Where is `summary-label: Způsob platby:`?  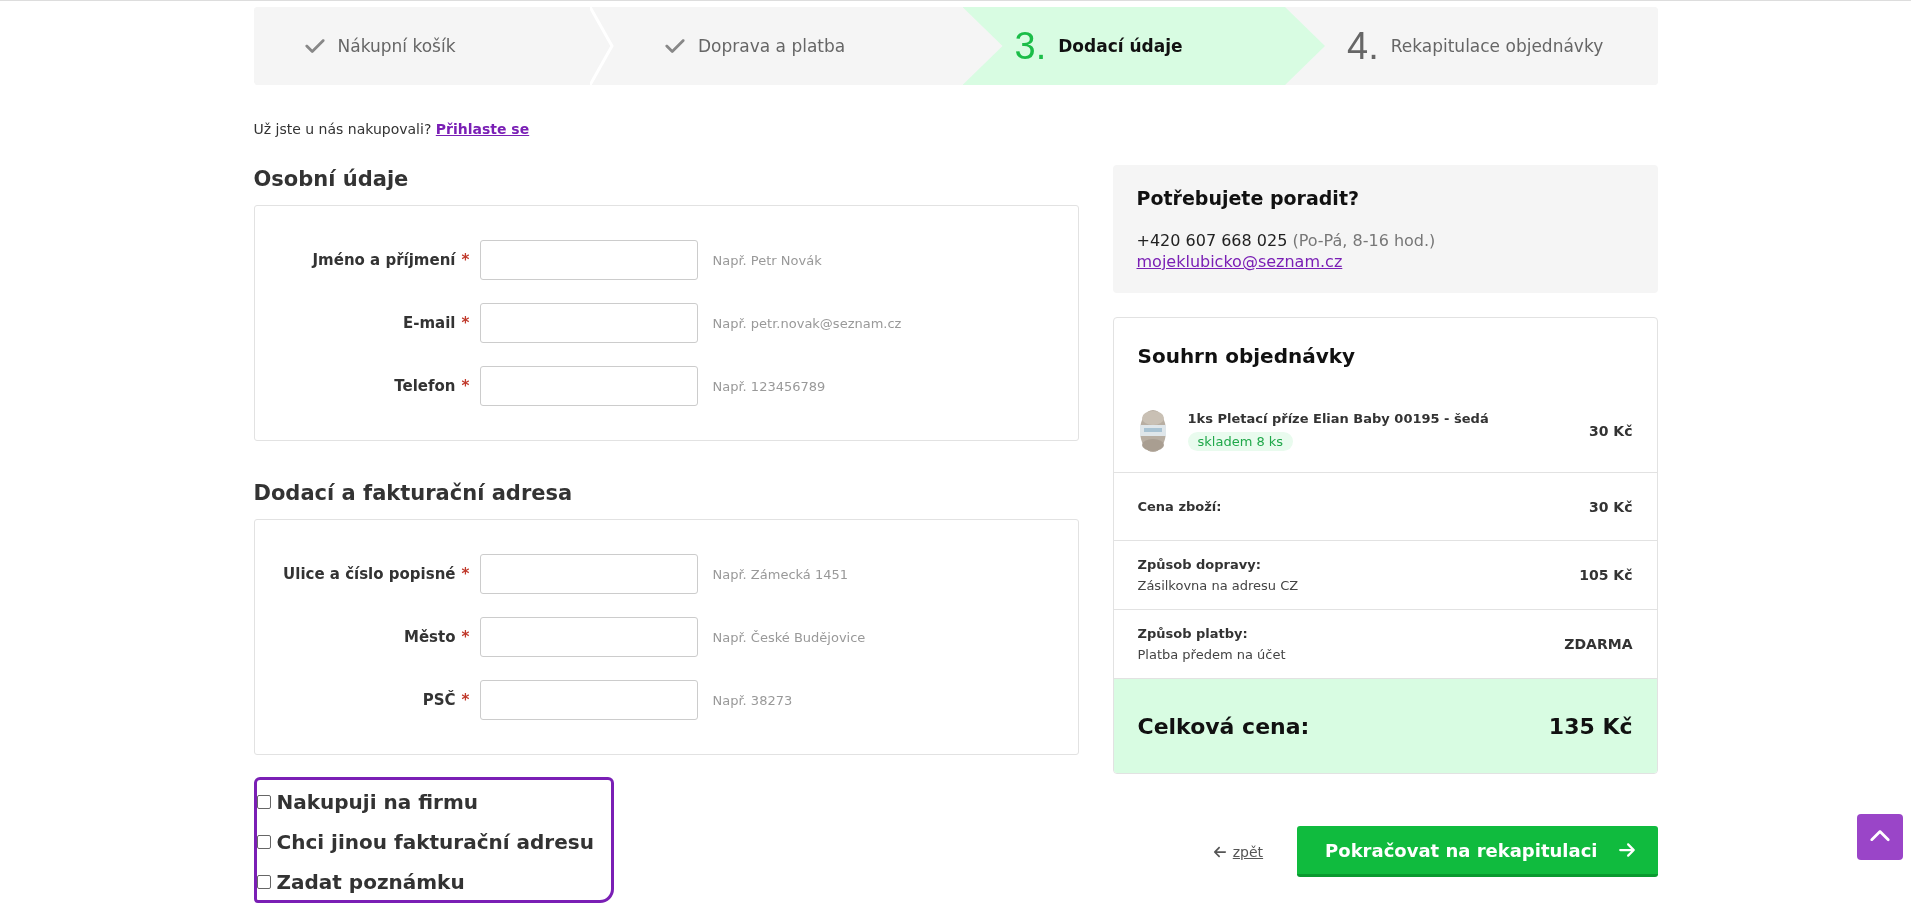 summary-label: Způsob platby: is located at coordinates (1193, 633).